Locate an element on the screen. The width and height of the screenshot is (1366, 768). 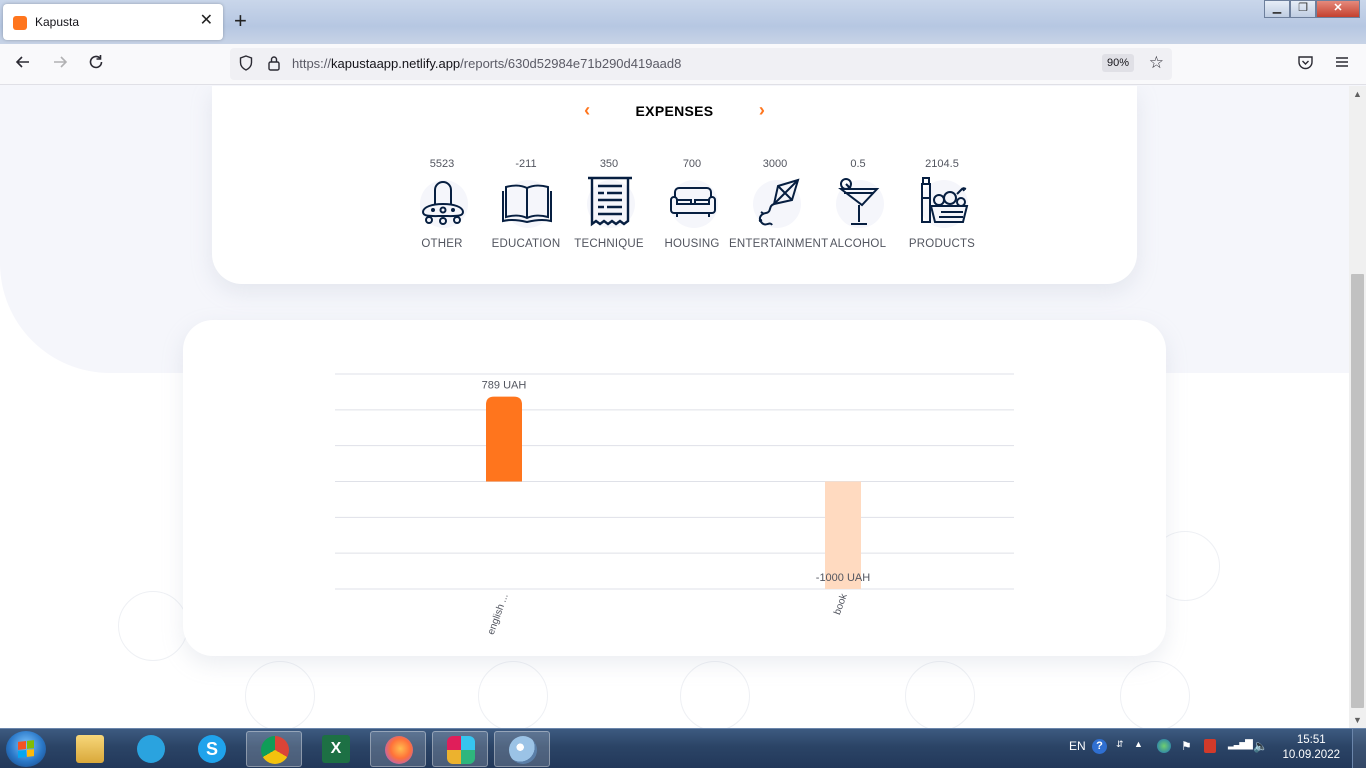
category-label: OTHER is located at coordinates (442, 244).